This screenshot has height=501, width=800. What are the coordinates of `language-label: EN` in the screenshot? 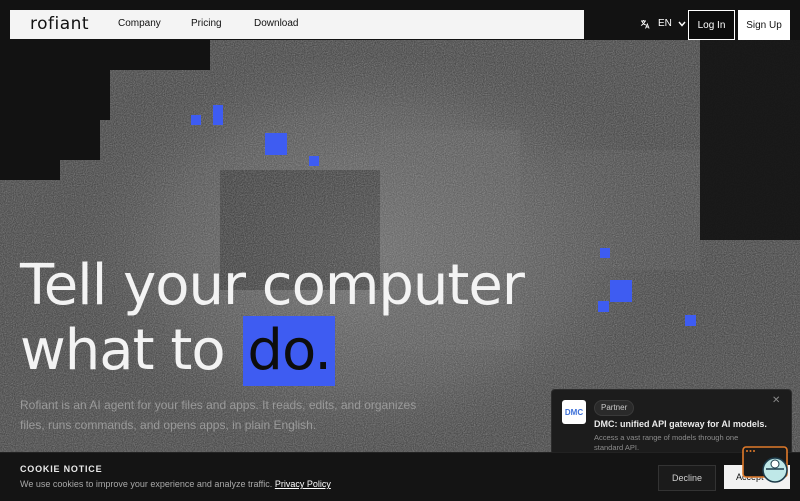 It's located at (665, 23).